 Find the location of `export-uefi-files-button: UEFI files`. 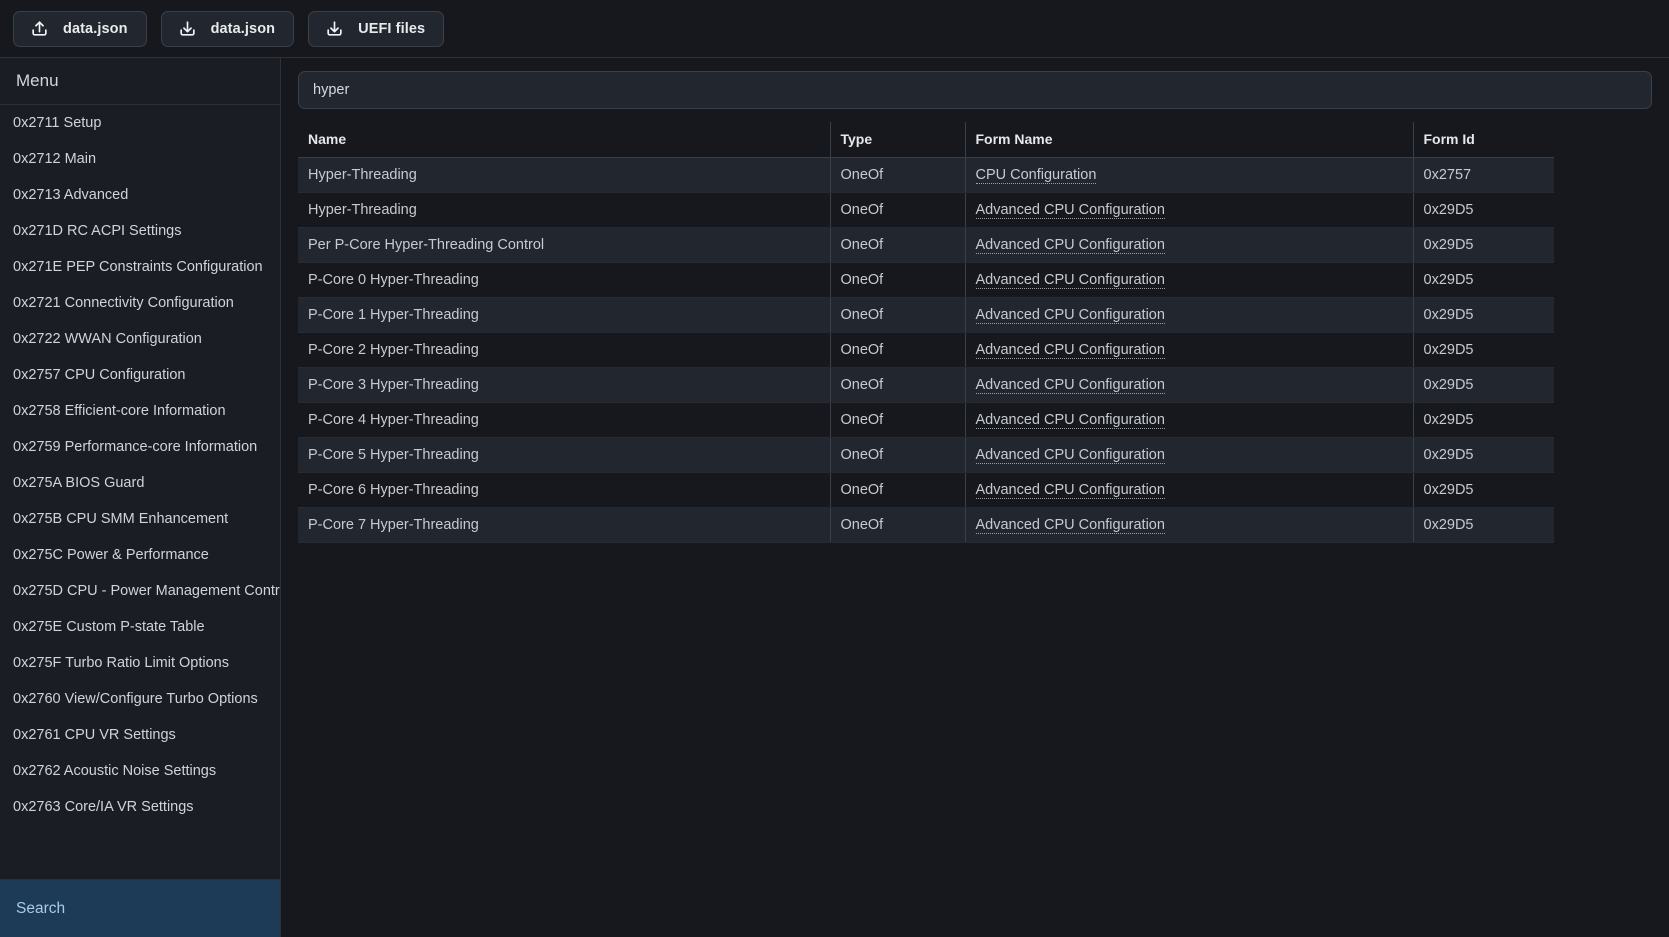

export-uefi-files-button: UEFI files is located at coordinates (376, 28).